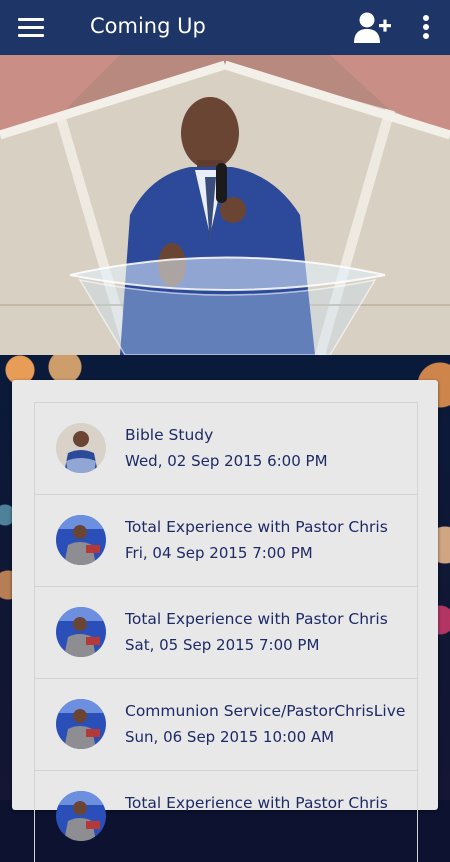 The image size is (450, 862). I want to click on page-title: Coming Up, so click(148, 26).